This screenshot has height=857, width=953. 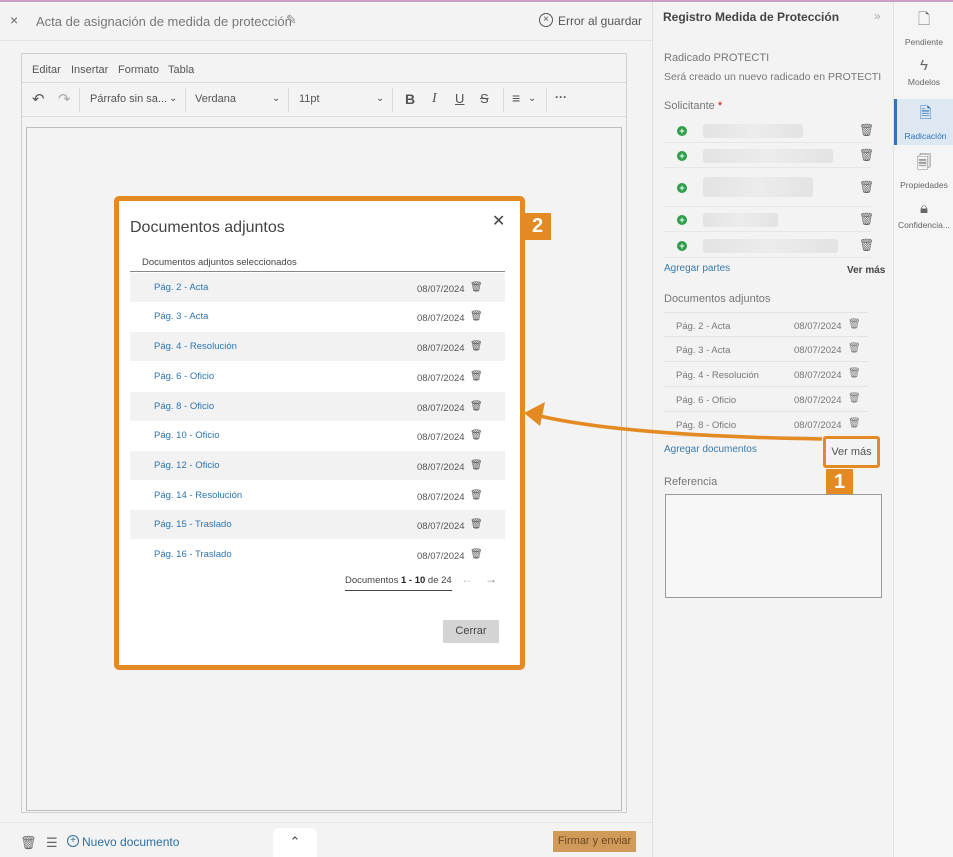 What do you see at coordinates (198, 495) in the screenshot?
I see `doc-link: Pág. 14 - Resolución` at bounding box center [198, 495].